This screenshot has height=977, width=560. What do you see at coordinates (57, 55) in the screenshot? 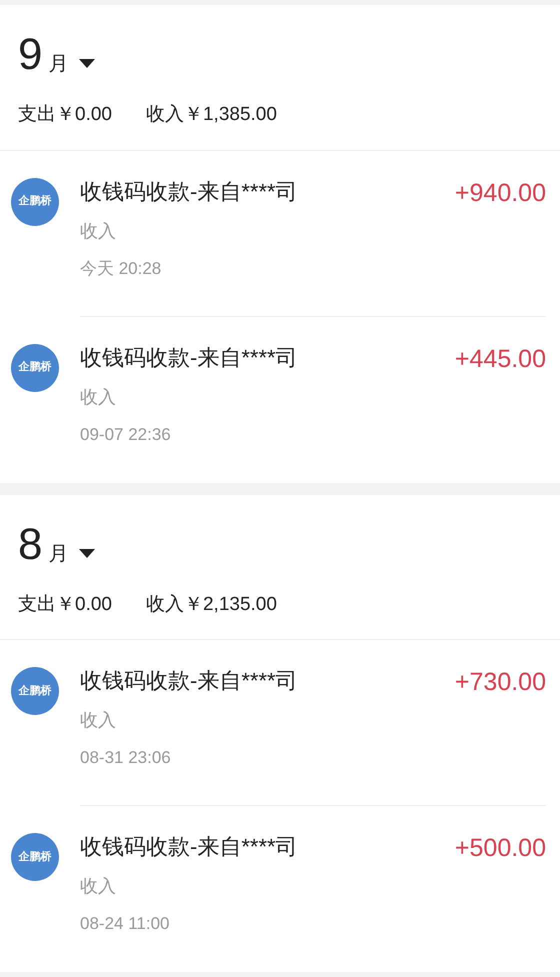
I see `month-selector: 9 月` at bounding box center [57, 55].